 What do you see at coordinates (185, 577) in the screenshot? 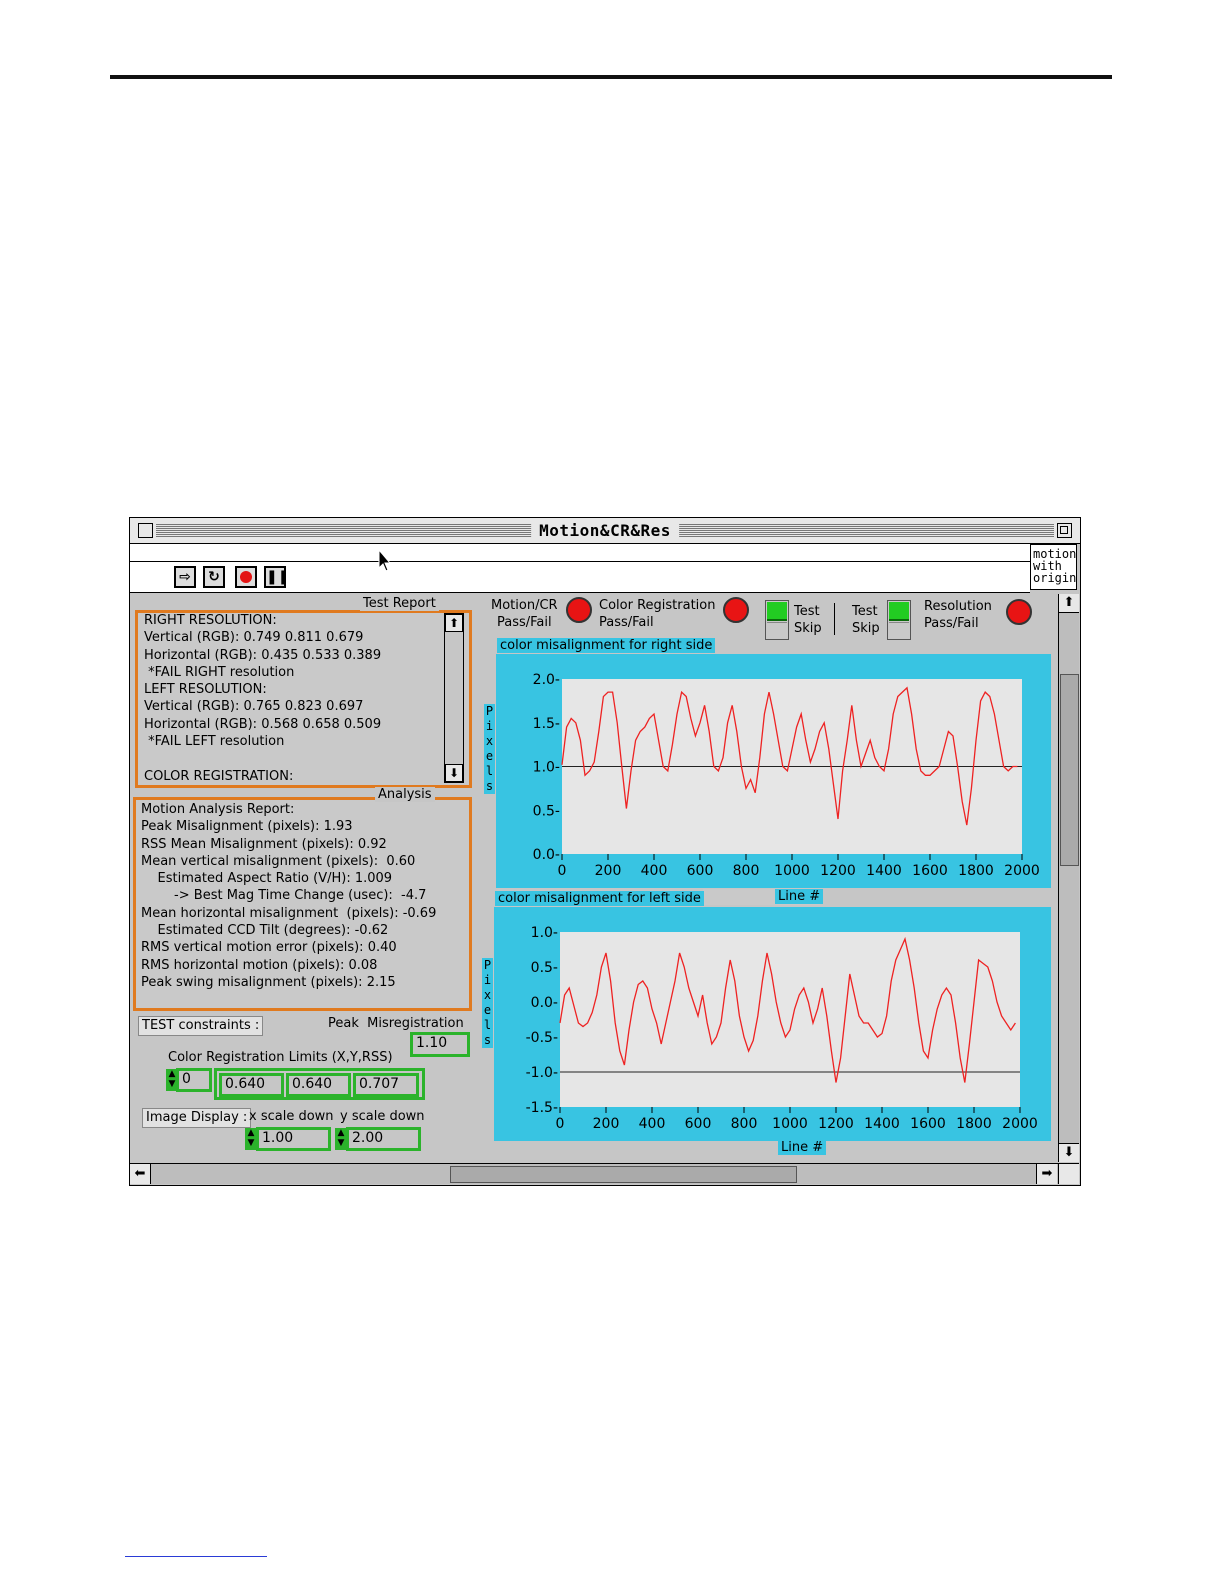
I see `run-button: ⇨` at bounding box center [185, 577].